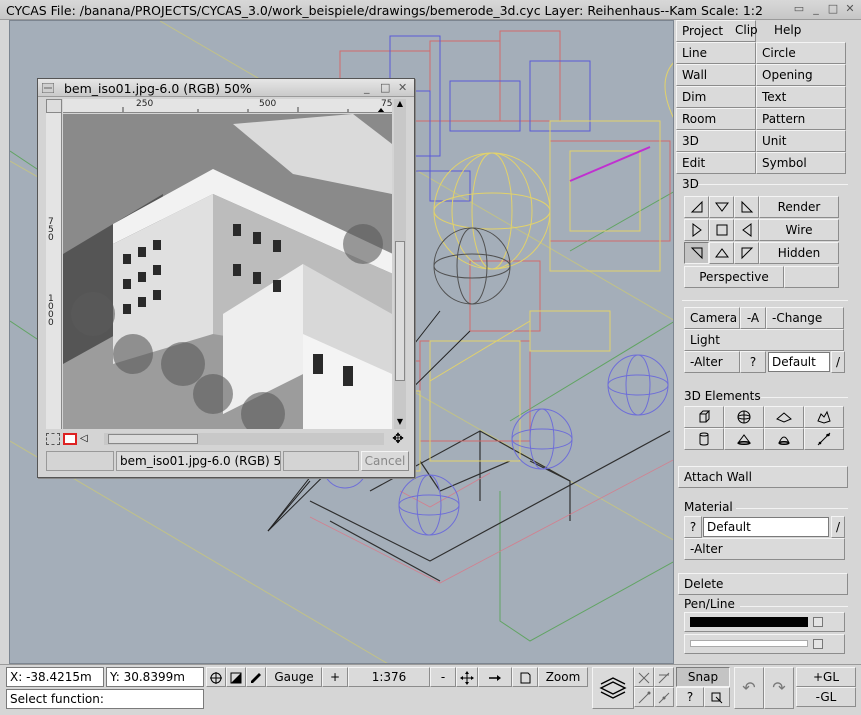  I want to click on image-horizontal-scrollbar, so click(244, 439).